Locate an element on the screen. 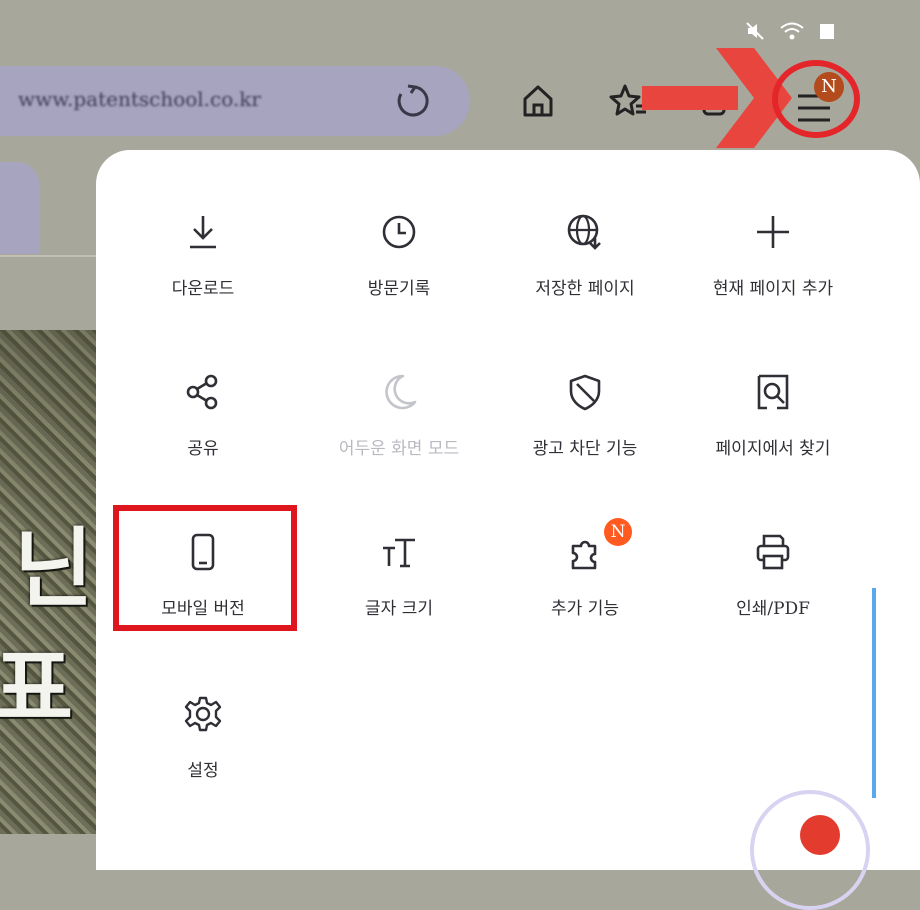  menu-item-label: 공유 is located at coordinates (203, 449).